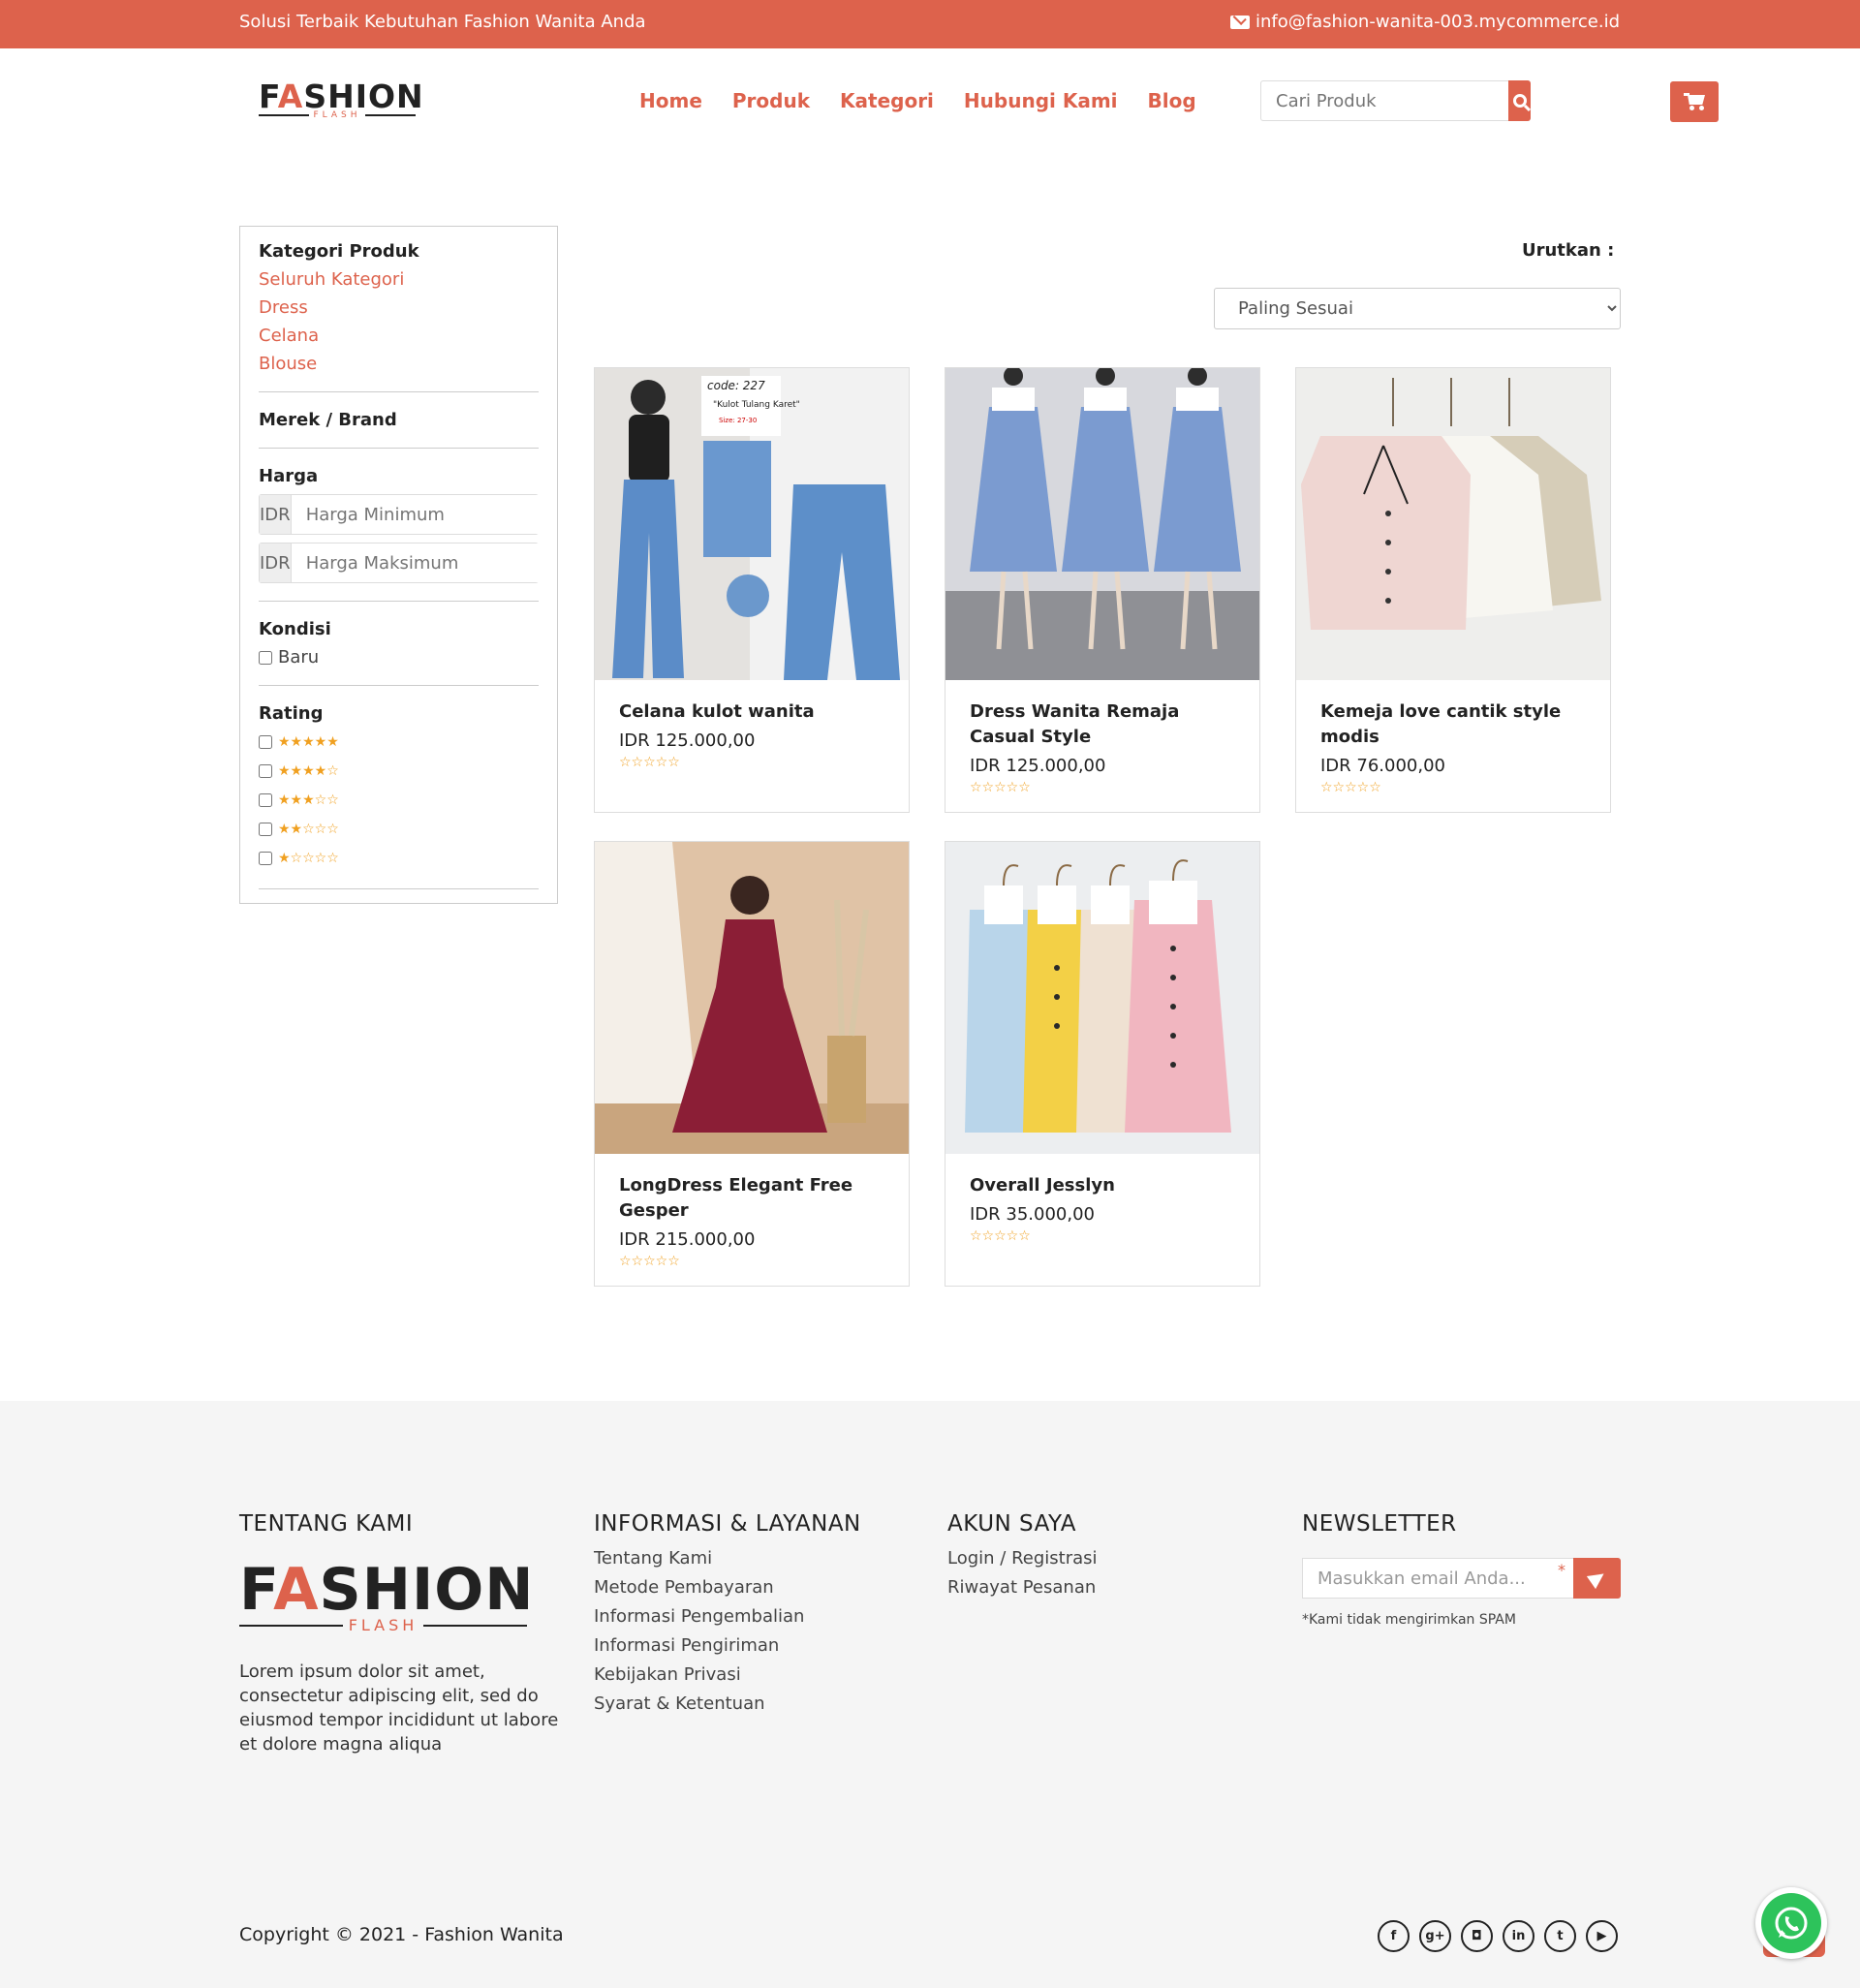 This screenshot has height=1988, width=1860. I want to click on rating-option-2: ★★☆☆☆, so click(399, 829).